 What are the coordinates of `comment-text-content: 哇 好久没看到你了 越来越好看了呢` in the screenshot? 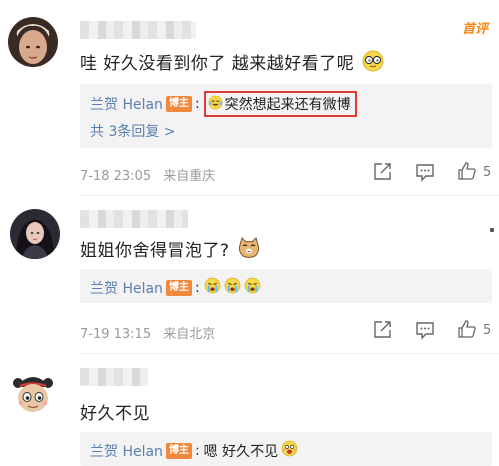 It's located at (217, 64).